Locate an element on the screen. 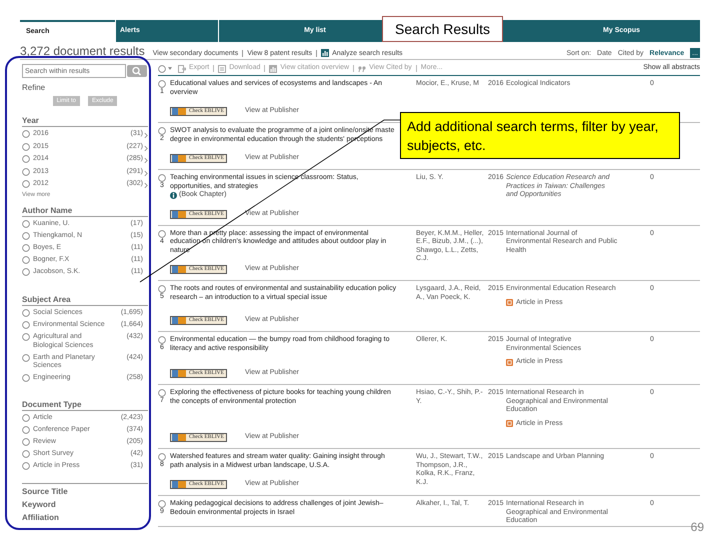  caret-icon is located at coordinates (170, 68).